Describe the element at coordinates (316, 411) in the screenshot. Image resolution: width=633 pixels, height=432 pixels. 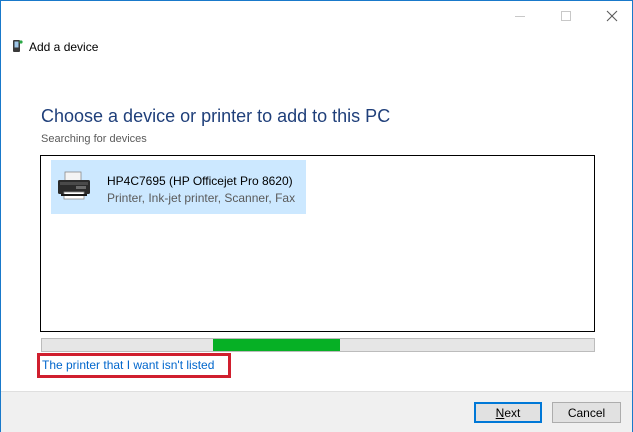
I see `dialog-footer: Next Cancel` at that location.